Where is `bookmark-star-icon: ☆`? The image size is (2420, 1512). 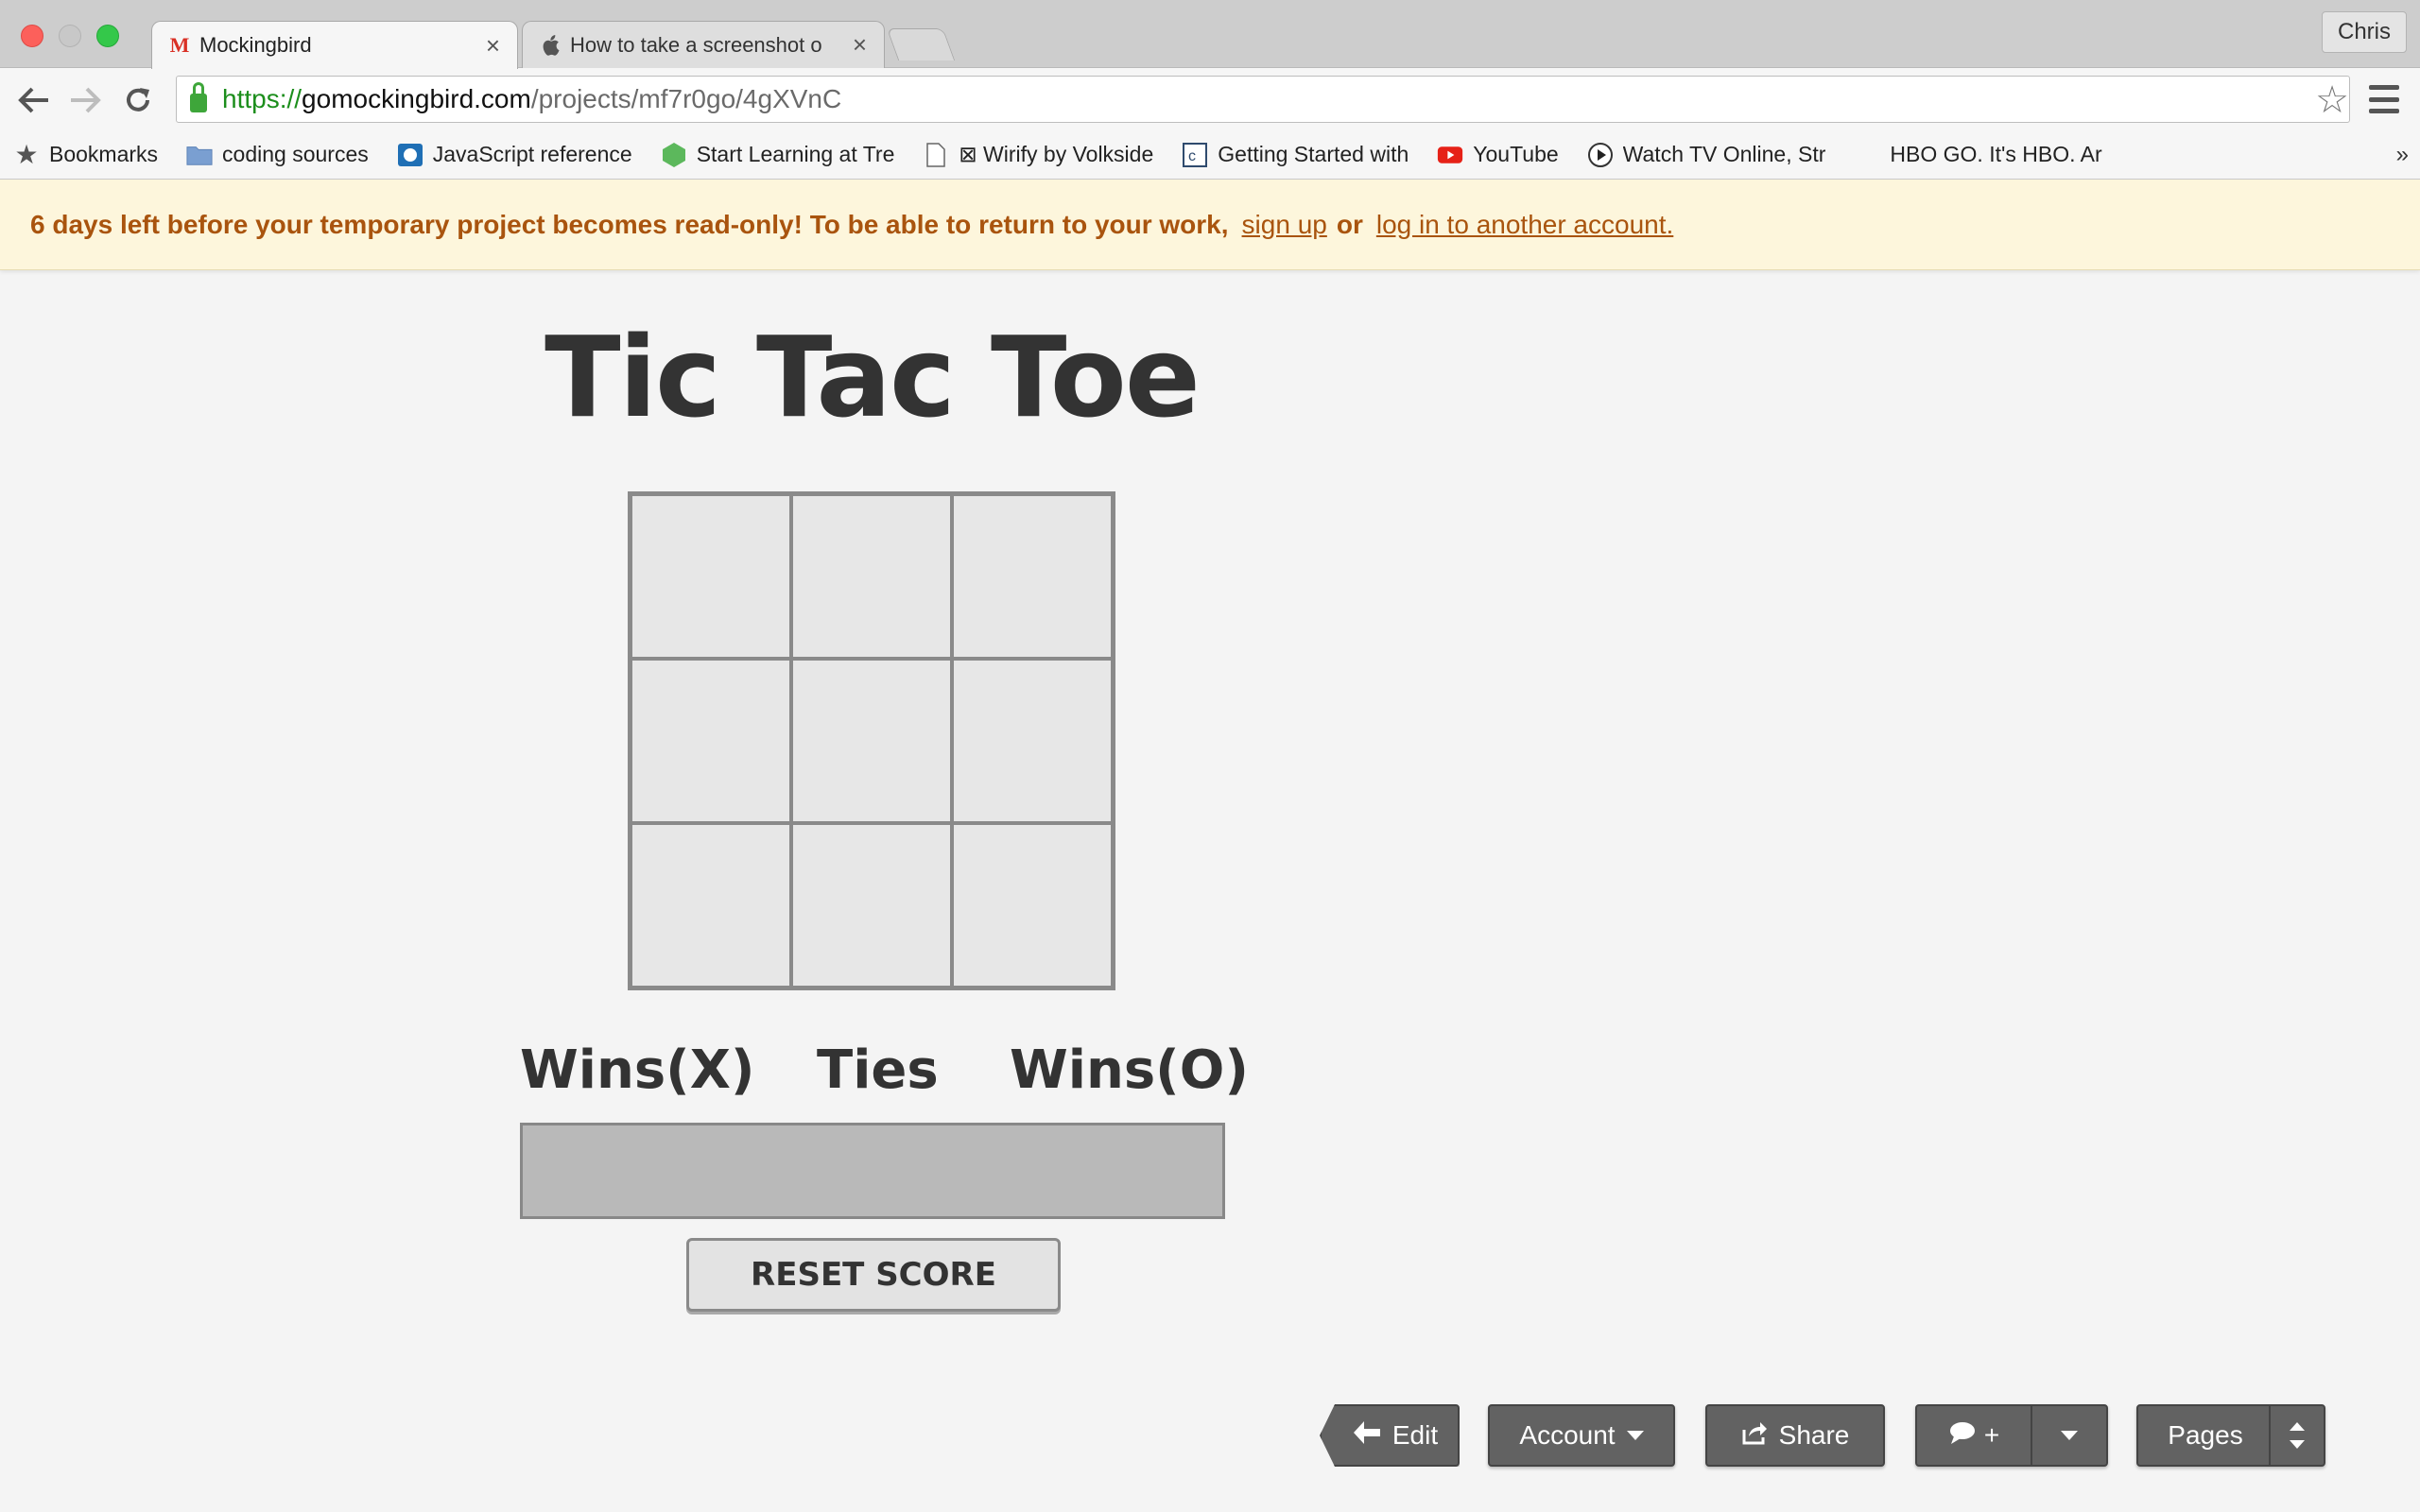
bookmark-star-icon: ☆ is located at coordinates (2332, 100).